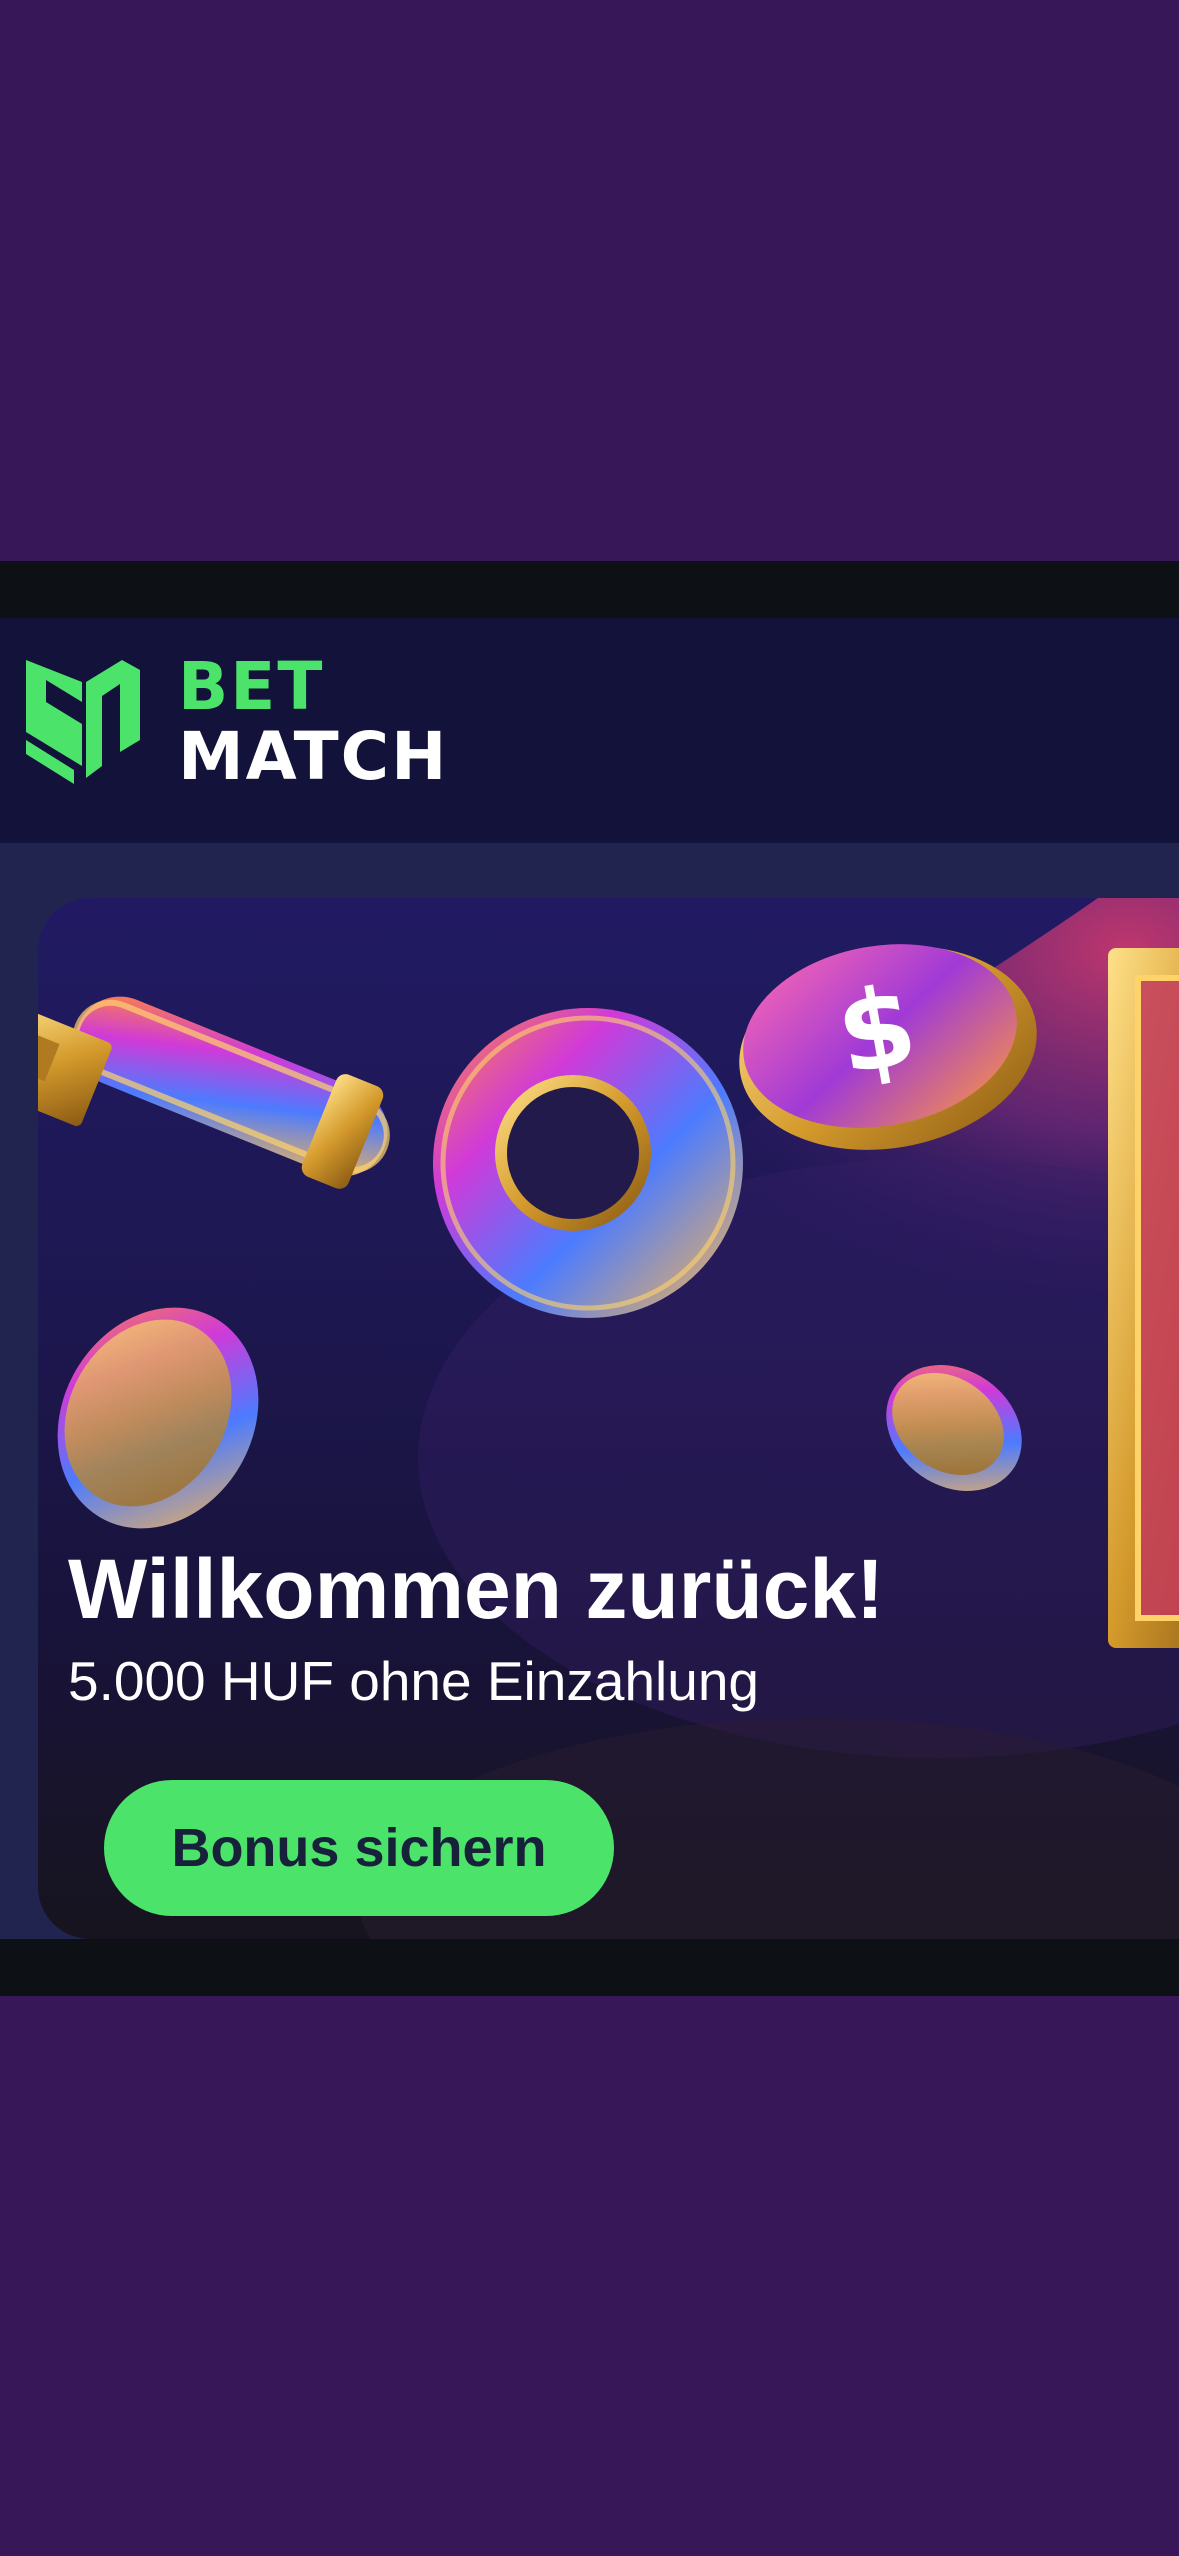 This screenshot has height=2556, width=1179. What do you see at coordinates (251, 686) in the screenshot?
I see `logo-text-bet: BET` at bounding box center [251, 686].